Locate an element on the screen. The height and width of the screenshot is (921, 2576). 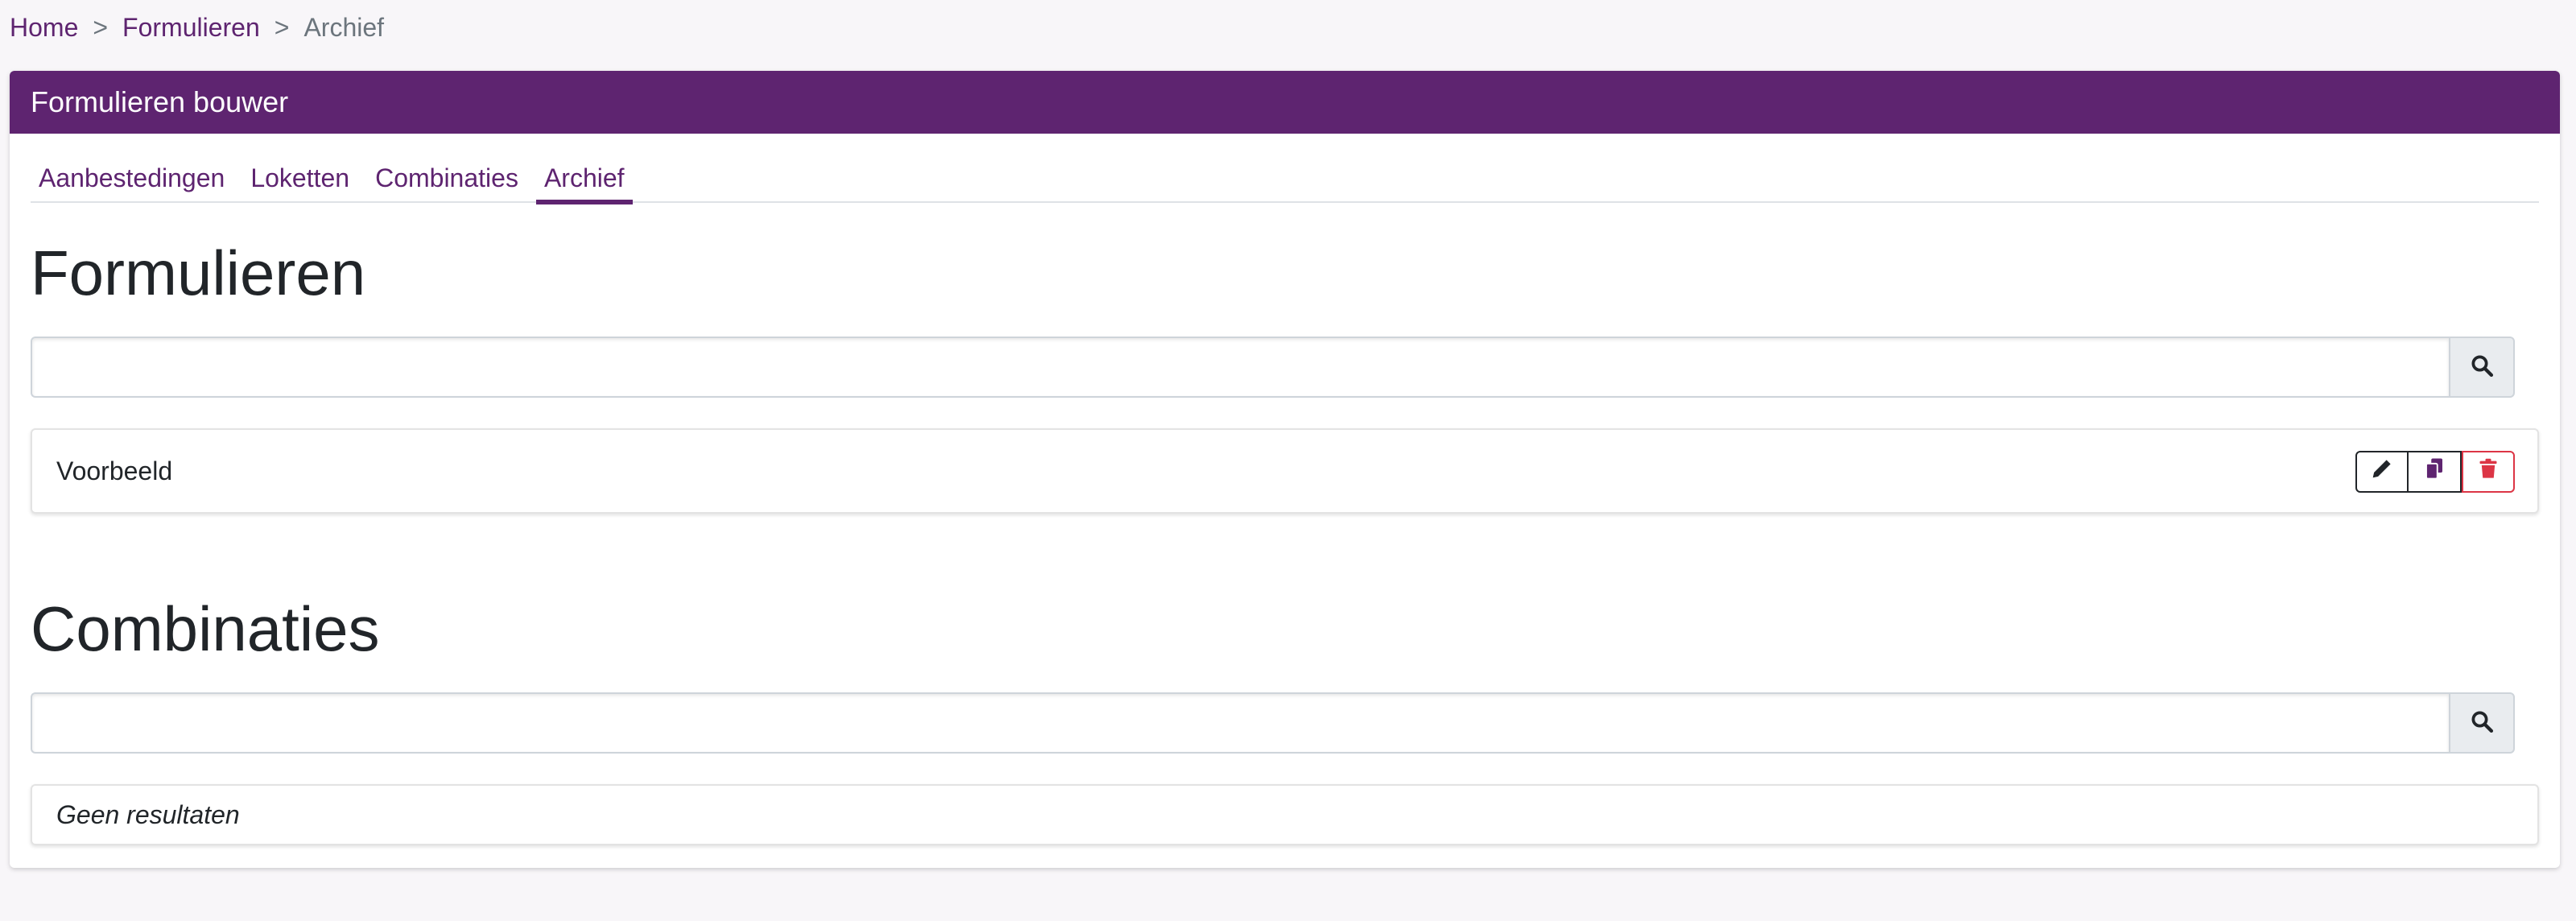
breadcrumb-formulieren-link: Formulieren is located at coordinates (191, 27).